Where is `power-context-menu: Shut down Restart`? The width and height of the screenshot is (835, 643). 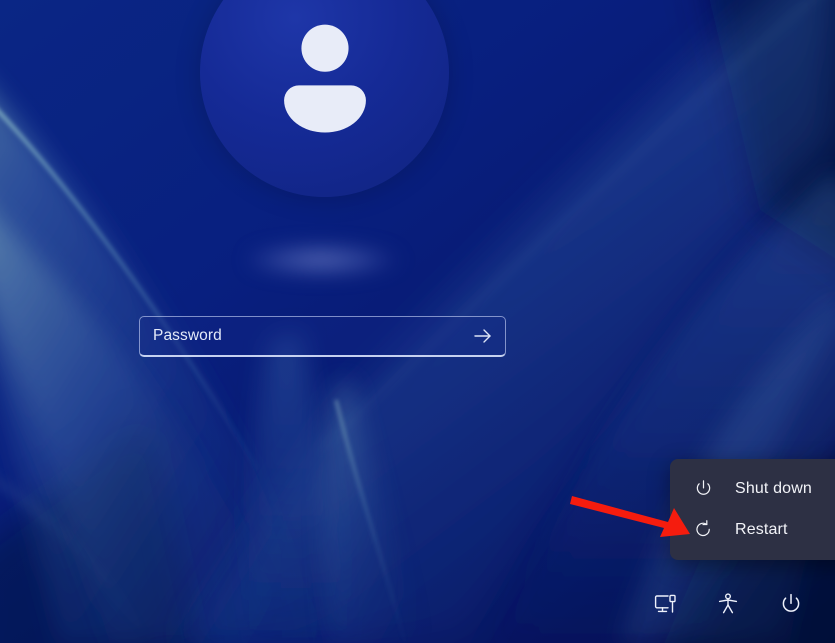
power-context-menu: Shut down Restart is located at coordinates (752, 509).